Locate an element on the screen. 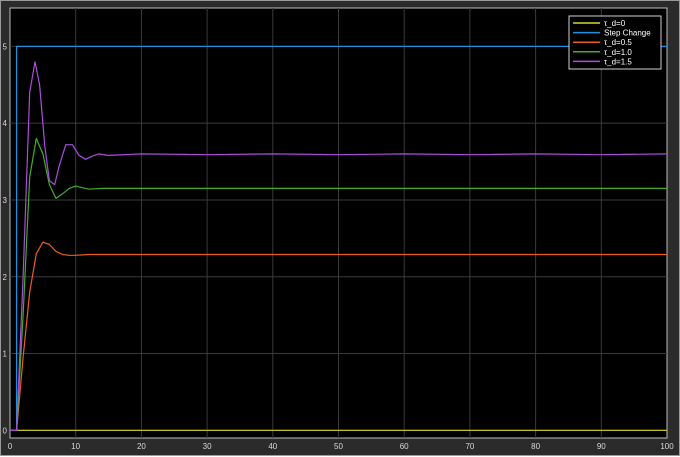 This screenshot has width=680, height=457. x-tick-label: 80 is located at coordinates (535, 446).